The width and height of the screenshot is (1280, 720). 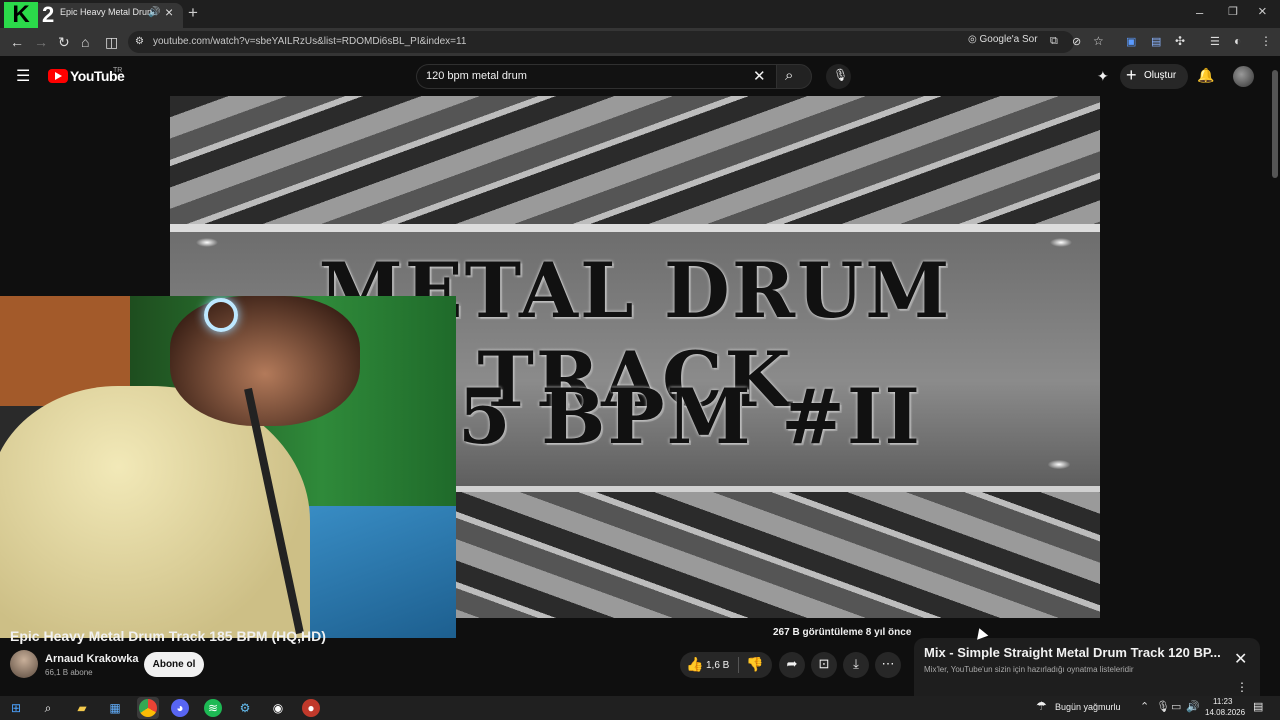 I want to click on puzzle-icon: ✣, so click(x=1180, y=41).